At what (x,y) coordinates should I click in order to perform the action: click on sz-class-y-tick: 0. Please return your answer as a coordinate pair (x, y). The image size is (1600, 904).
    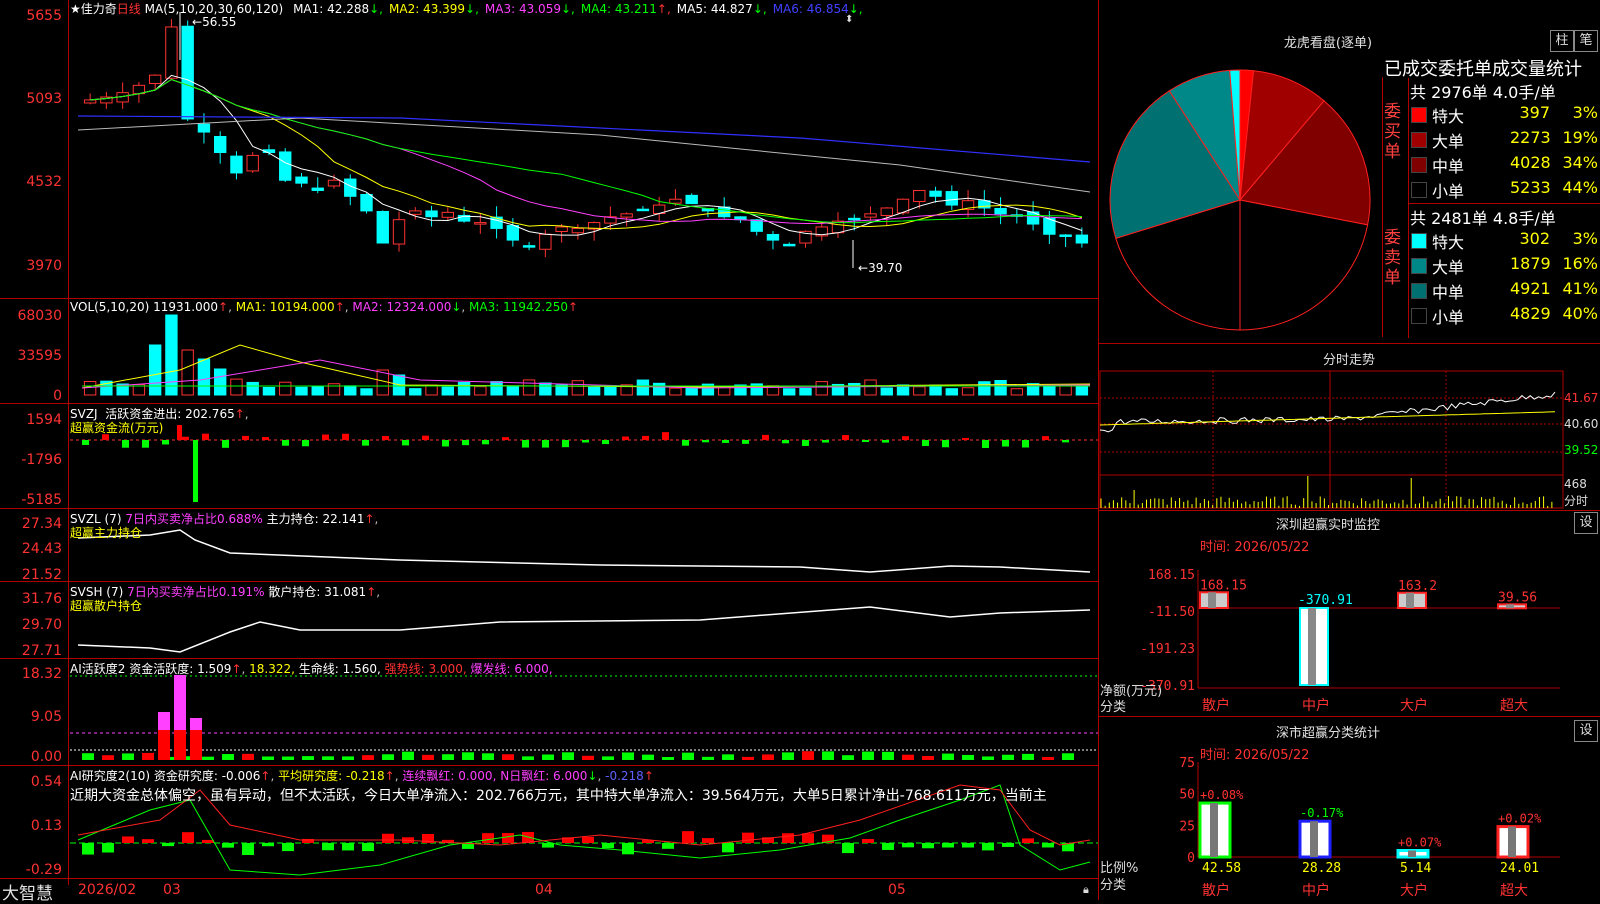
    Looking at the image, I should click on (1191, 858).